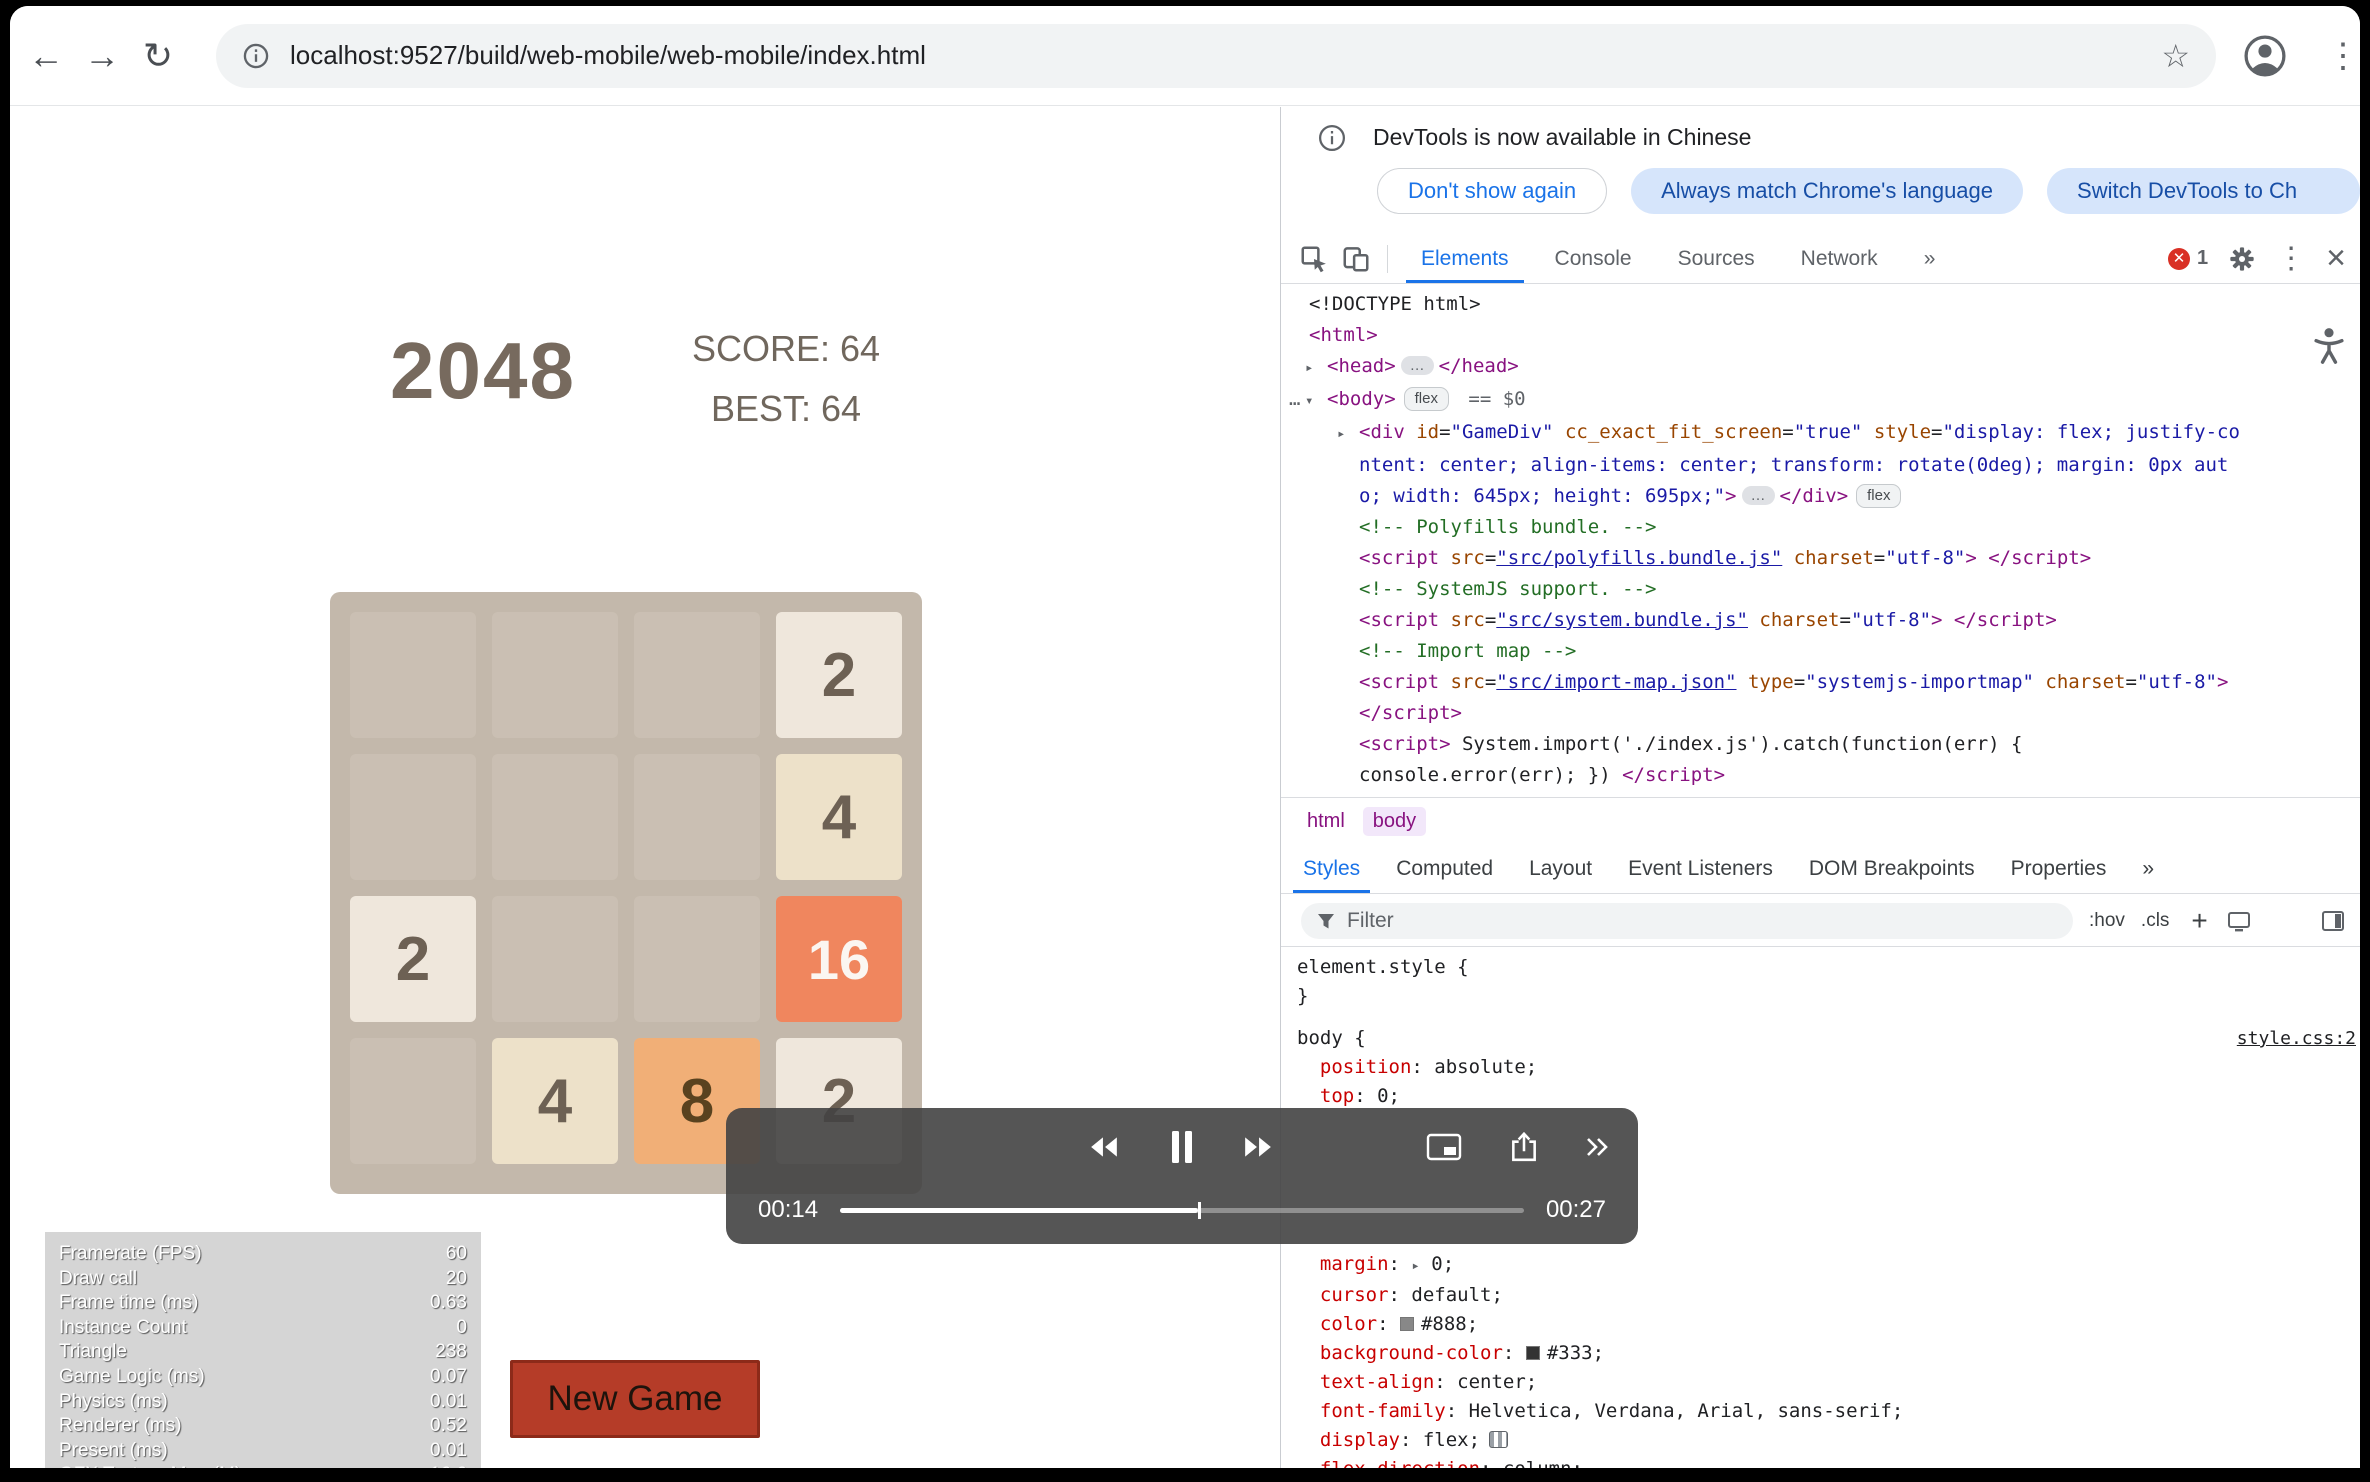 The image size is (2370, 1482). What do you see at coordinates (1524, 1147) in the screenshot?
I see `share-button` at bounding box center [1524, 1147].